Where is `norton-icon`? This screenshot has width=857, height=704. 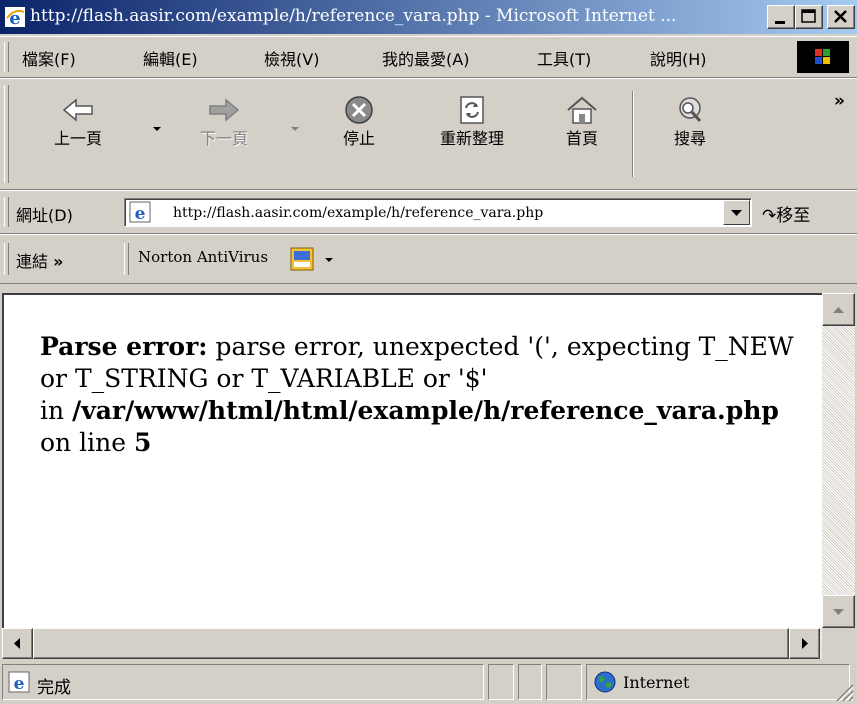
norton-icon is located at coordinates (303, 259).